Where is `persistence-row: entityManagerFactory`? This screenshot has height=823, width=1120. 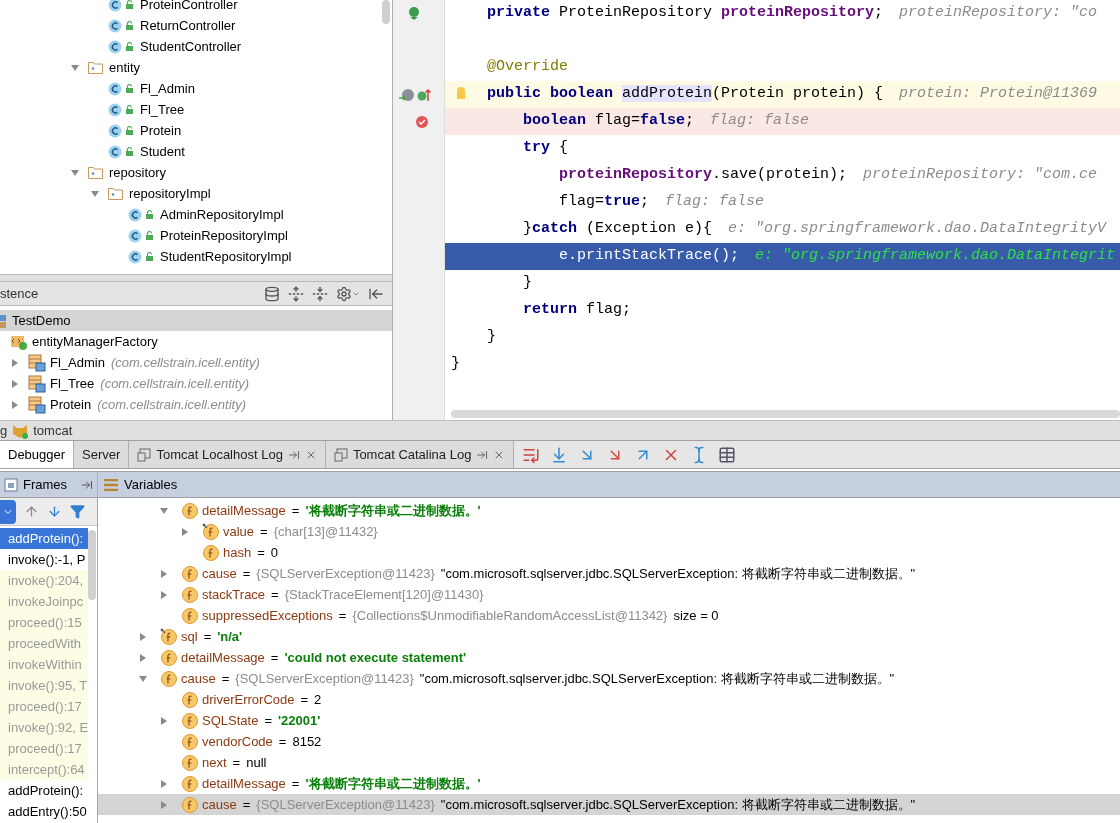
persistence-row: entityManagerFactory is located at coordinates (196, 341).